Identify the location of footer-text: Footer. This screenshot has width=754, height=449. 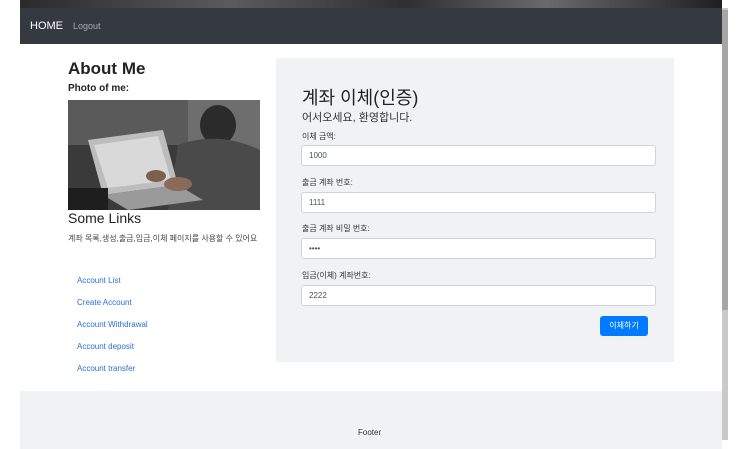
(370, 432).